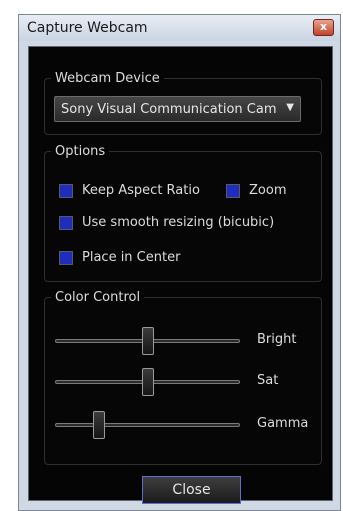 This screenshot has width=343, height=511. What do you see at coordinates (179, 28) in the screenshot?
I see `title-bar: Capture Webcam x` at bounding box center [179, 28].